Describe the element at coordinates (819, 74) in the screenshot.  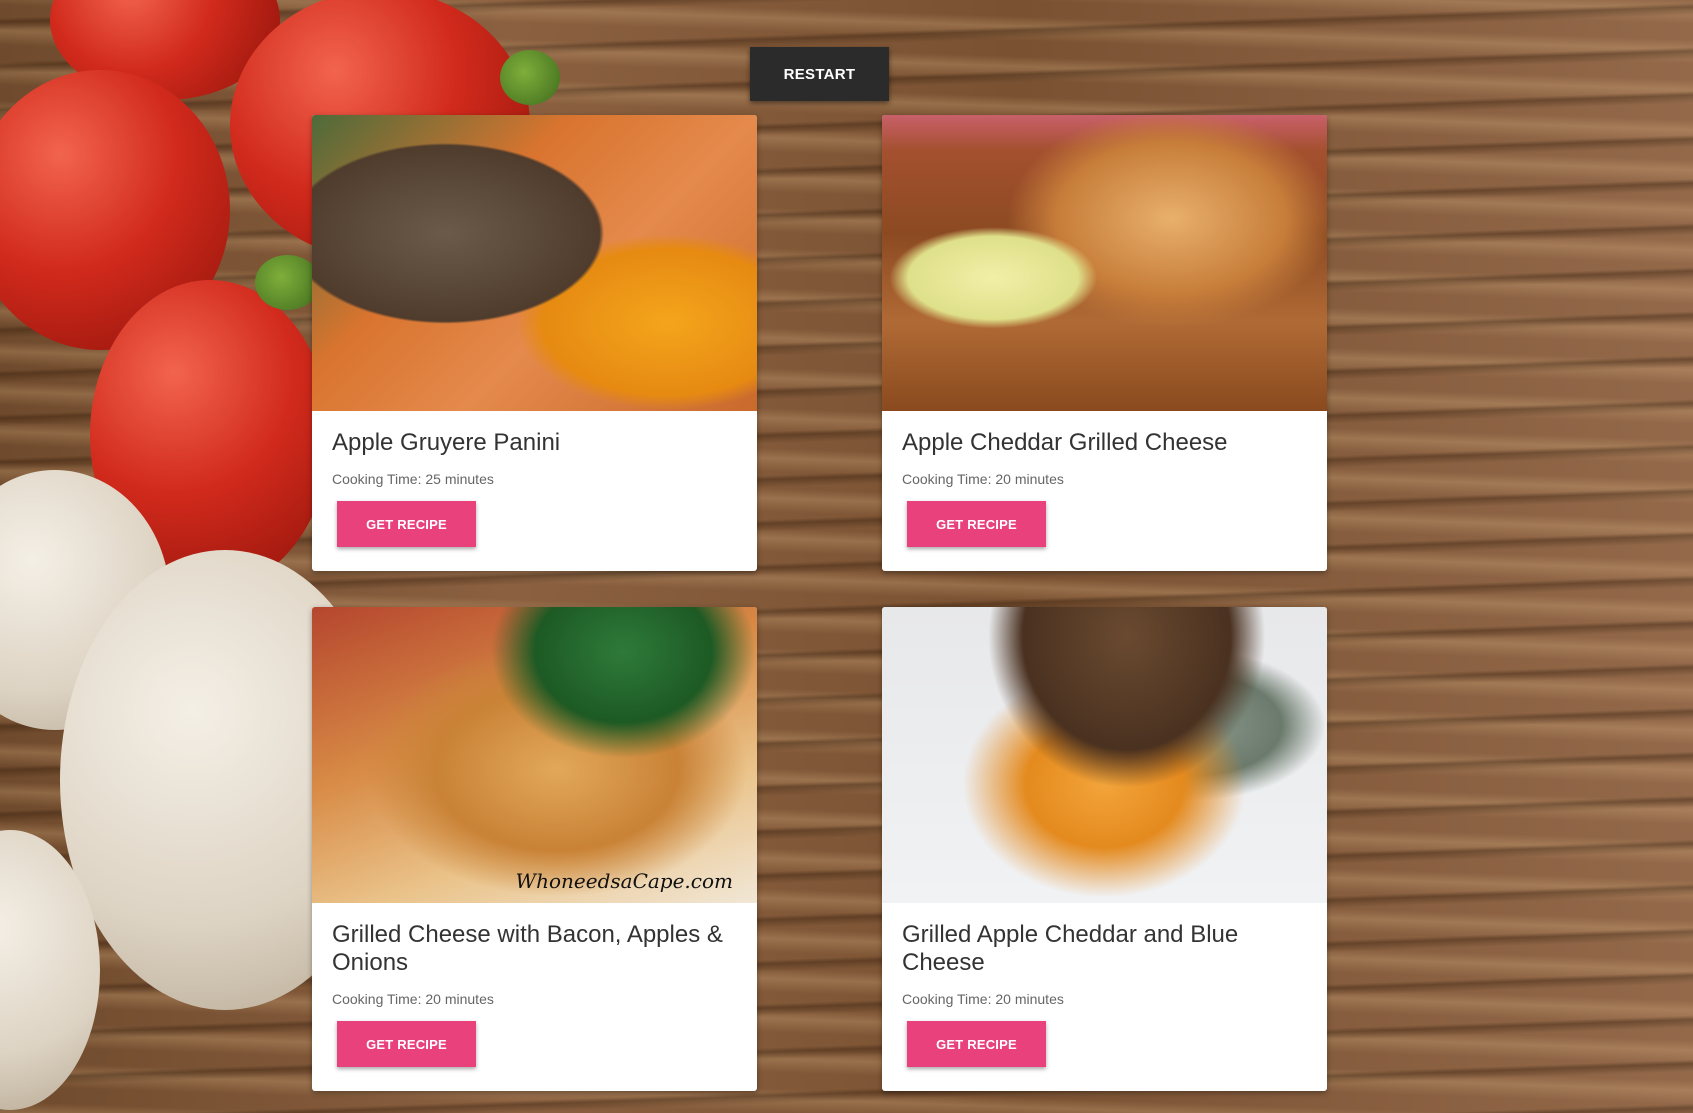
I see `restart-button: RESTART` at that location.